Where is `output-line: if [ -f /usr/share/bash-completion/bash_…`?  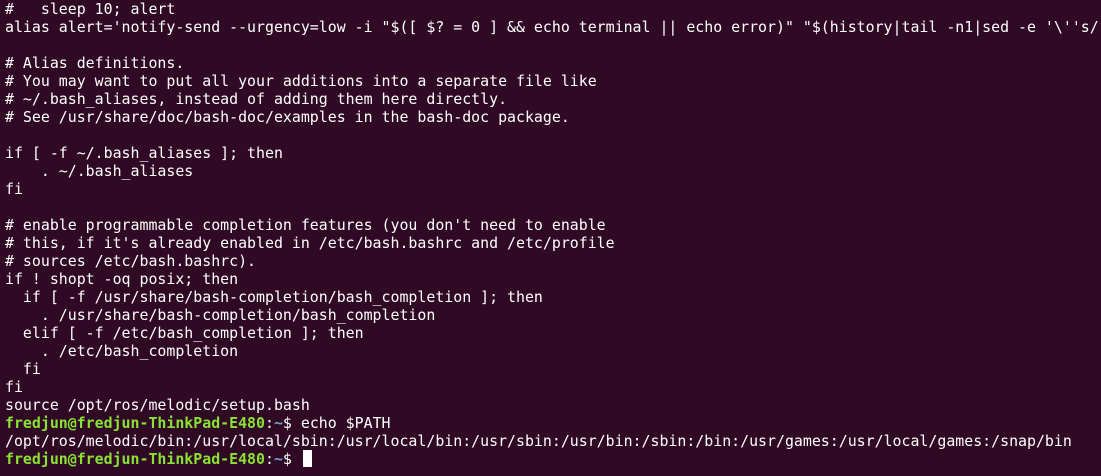
output-line: if [ -f /usr/share/bash-completion/bash_… is located at coordinates (274, 297).